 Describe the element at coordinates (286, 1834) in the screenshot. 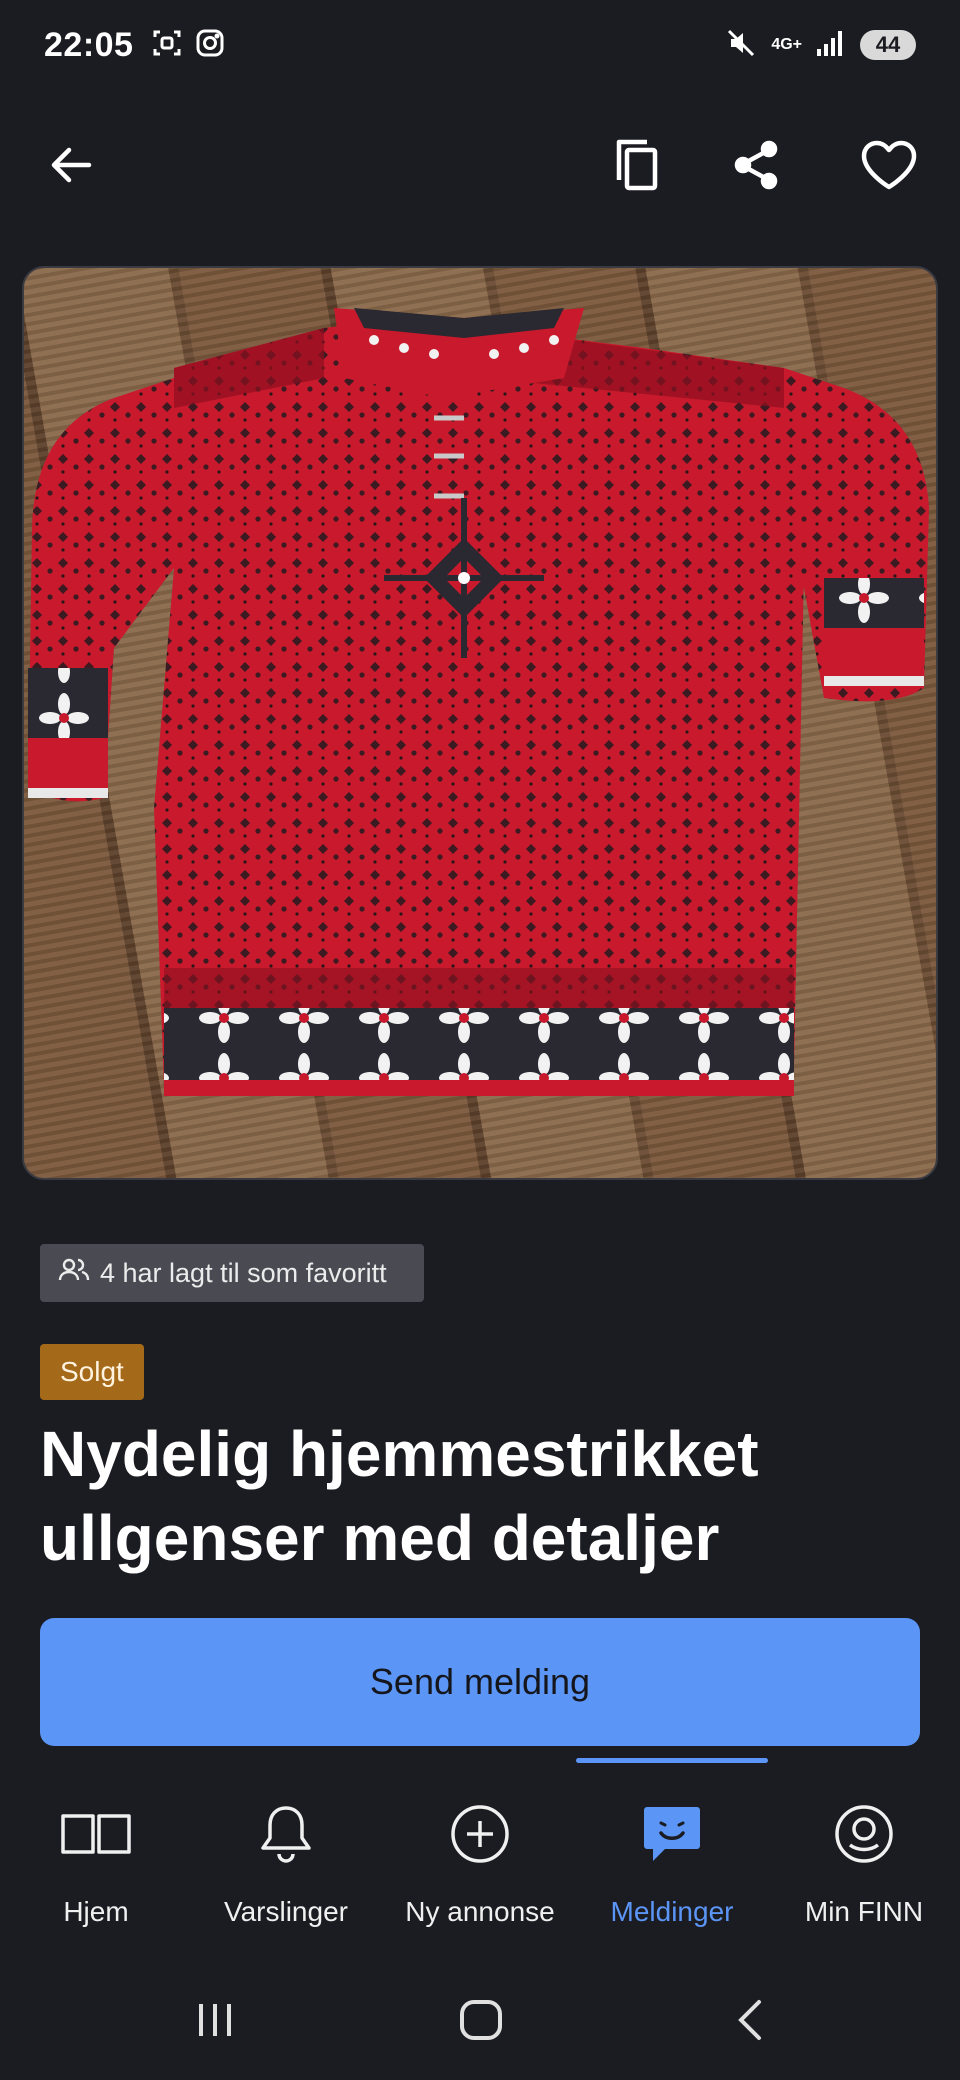

I see `bell-icon` at that location.